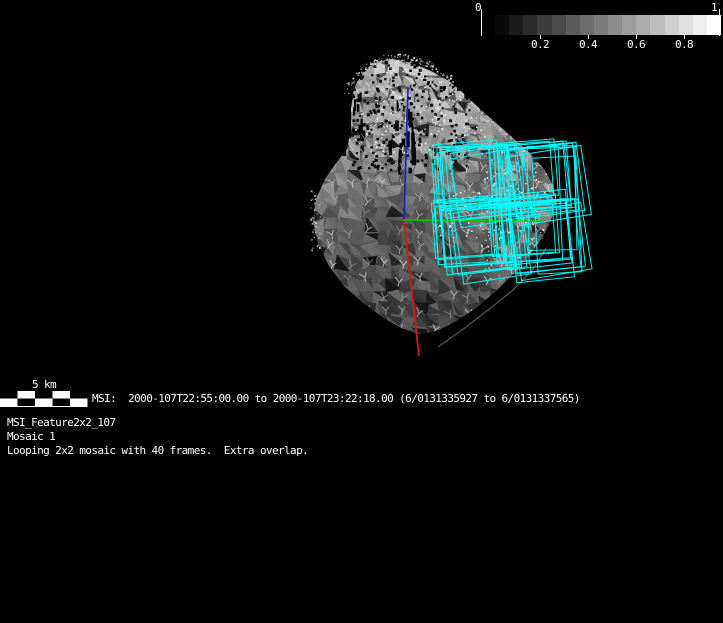 The height and width of the screenshot is (623, 723). What do you see at coordinates (31, 436) in the screenshot?
I see `mosaic-label: Mosaic 1` at bounding box center [31, 436].